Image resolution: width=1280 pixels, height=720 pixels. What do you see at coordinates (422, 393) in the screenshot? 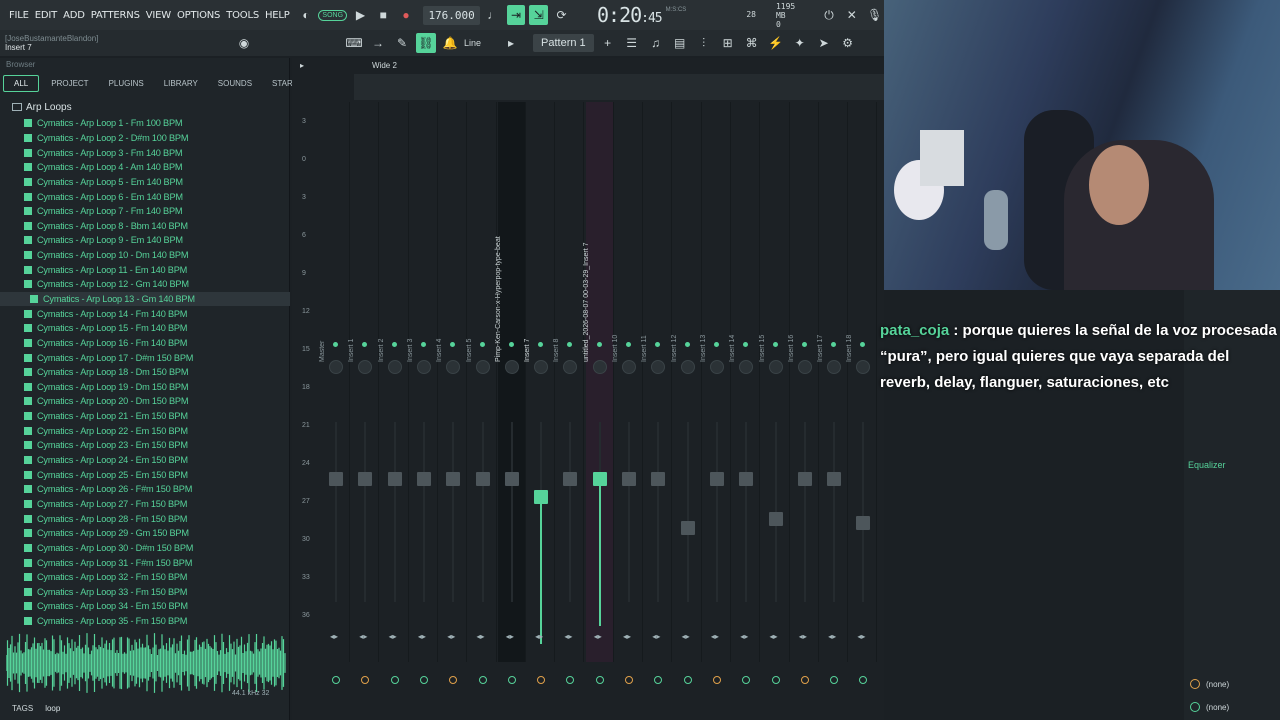
I see `mixer-strip: Insert 3◂▸▲` at bounding box center [422, 393].